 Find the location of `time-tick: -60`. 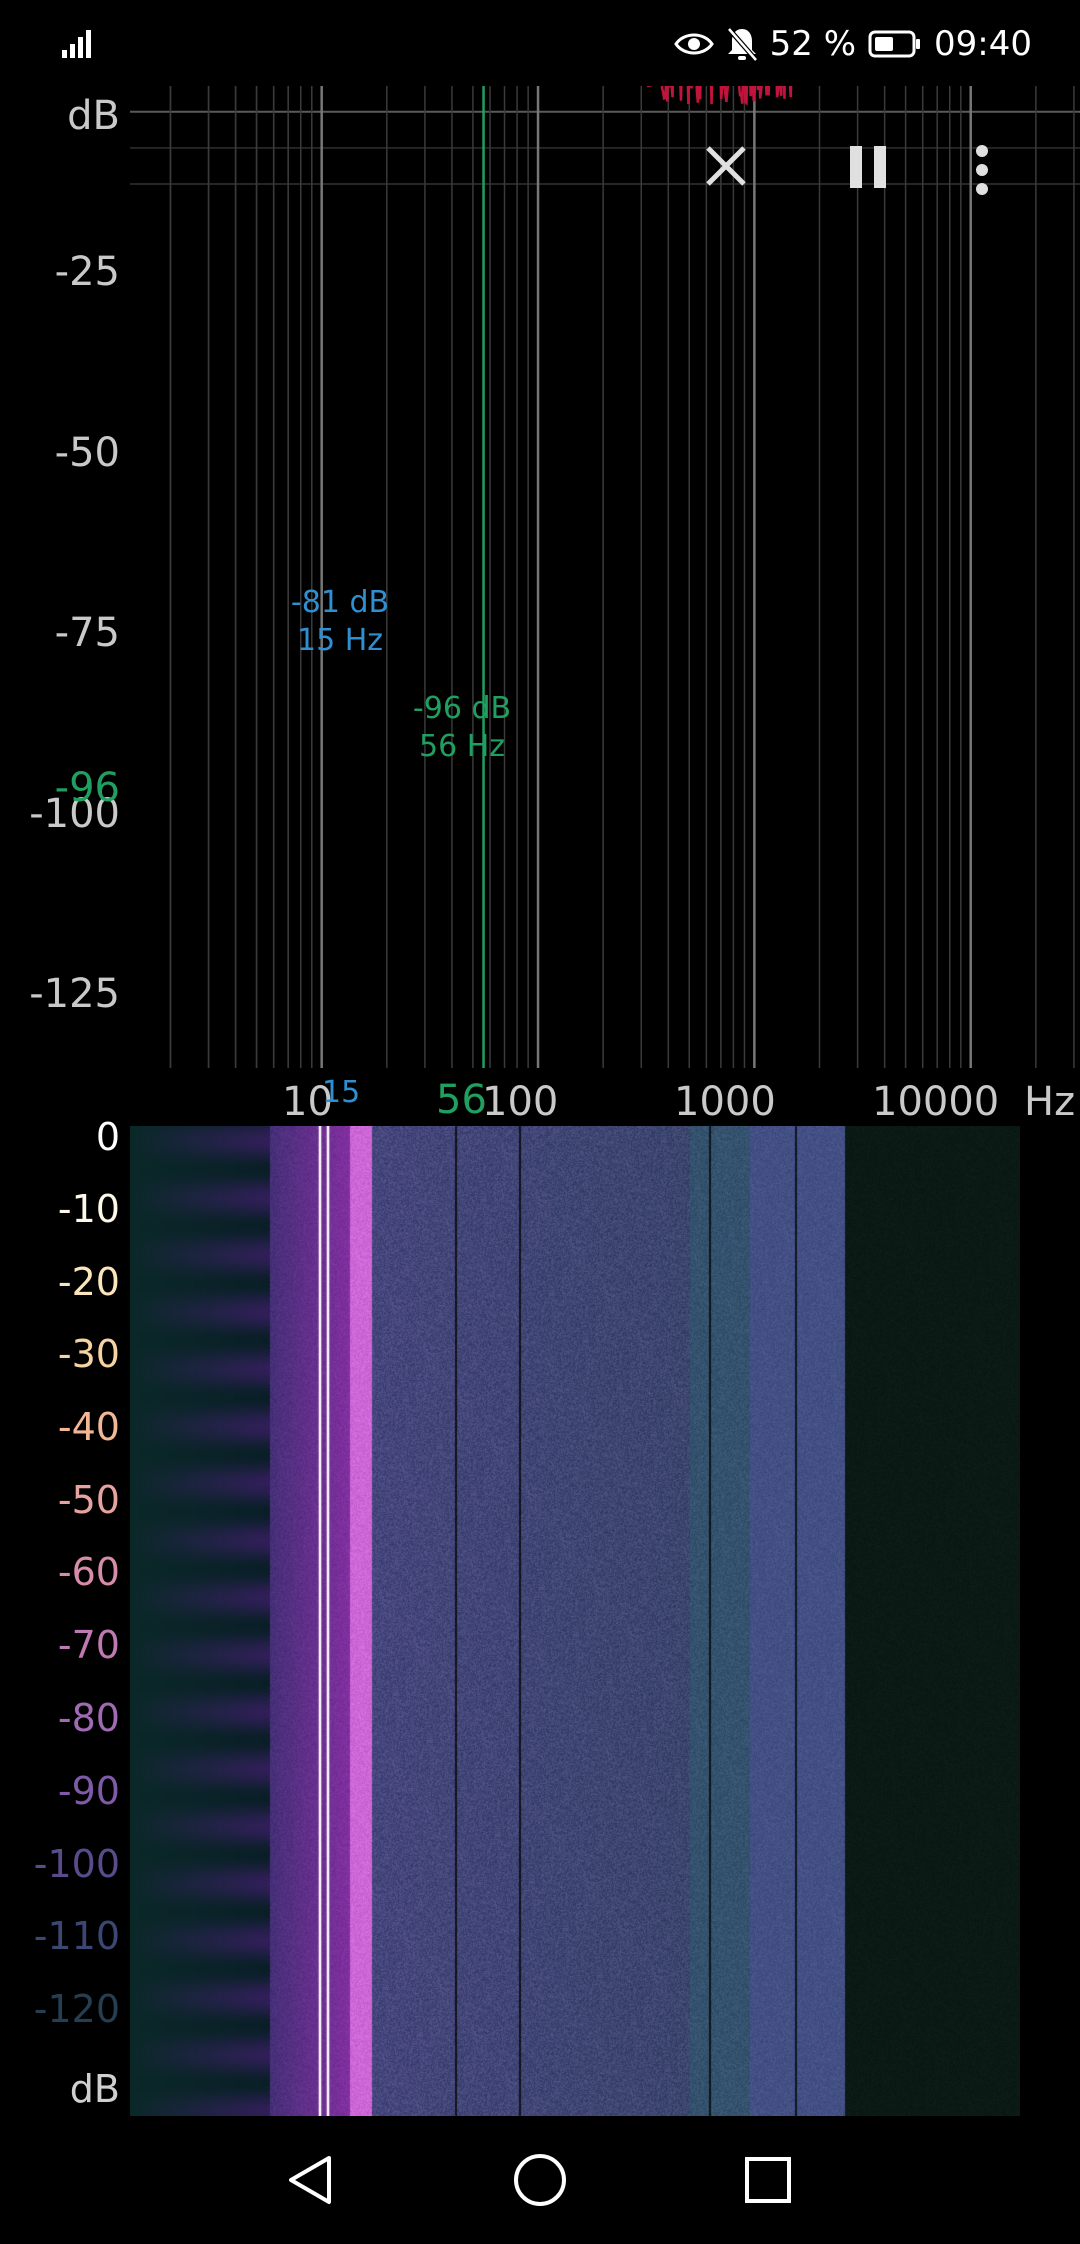

time-tick: -60 is located at coordinates (88, 1572).